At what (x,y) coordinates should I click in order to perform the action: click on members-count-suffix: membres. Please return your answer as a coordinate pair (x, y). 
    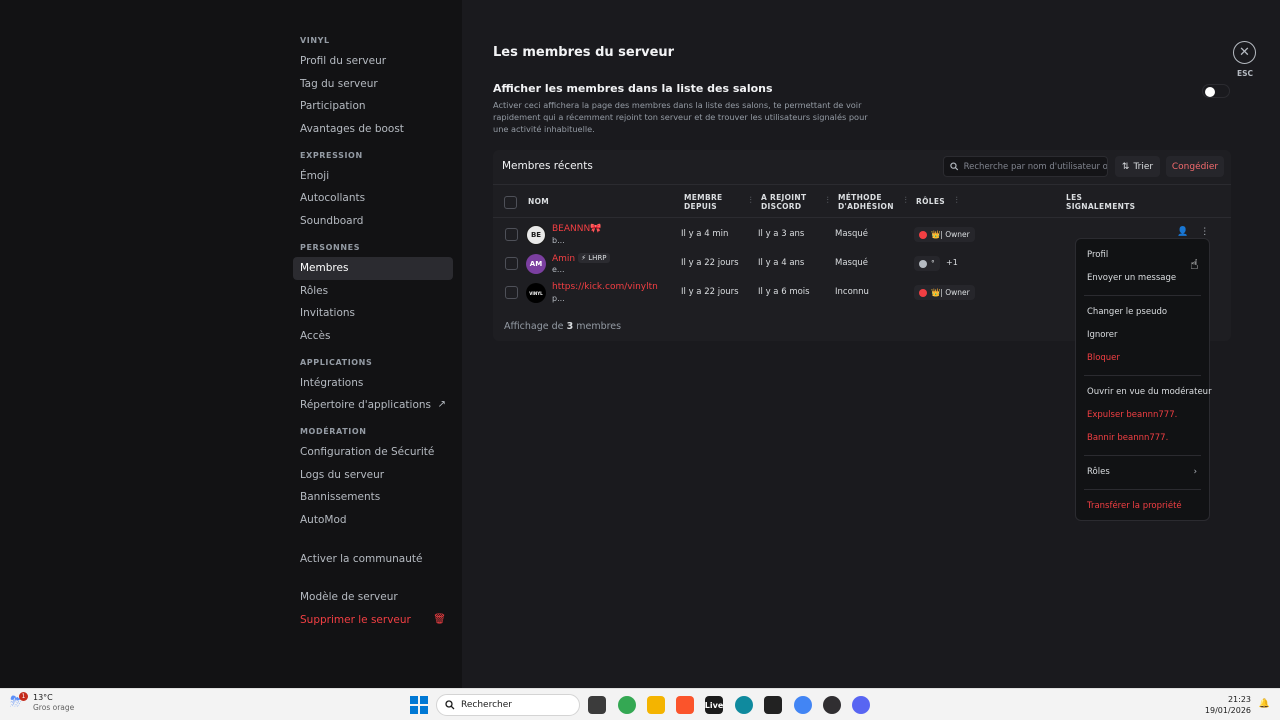
    Looking at the image, I should click on (599, 326).